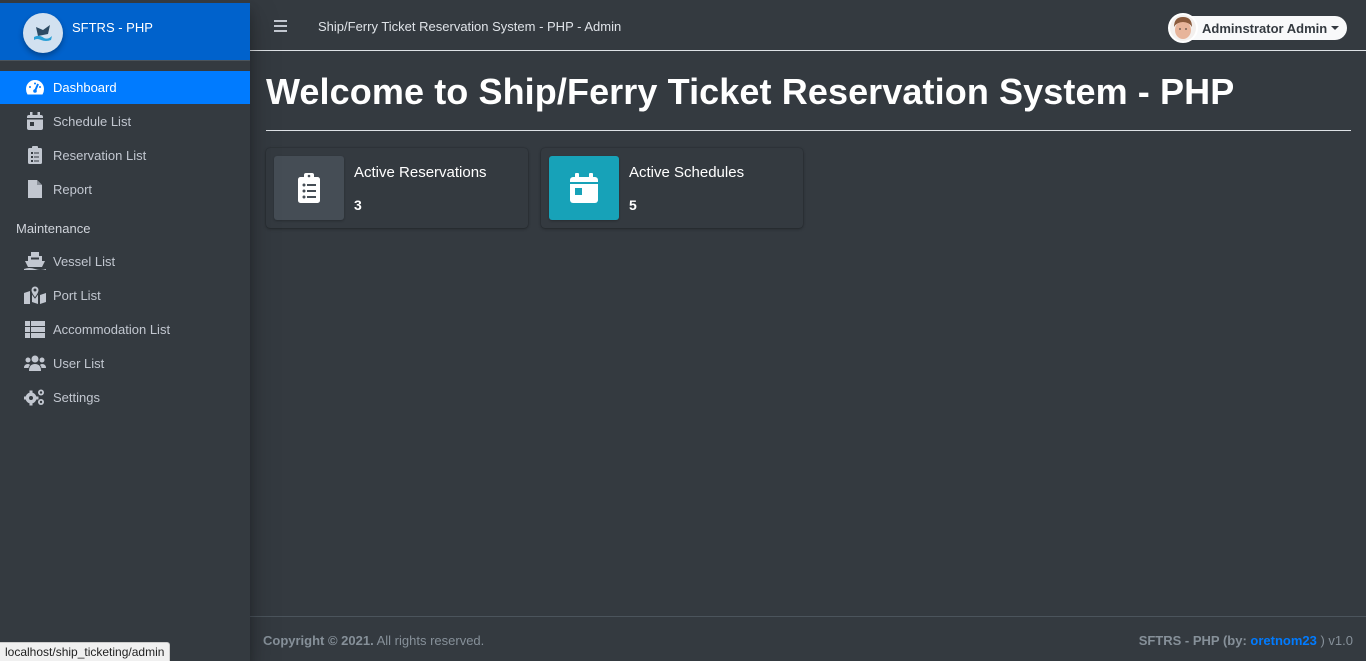 The width and height of the screenshot is (1366, 661). I want to click on sidebar-item-reservation-list: Reservation List, so click(125, 155).